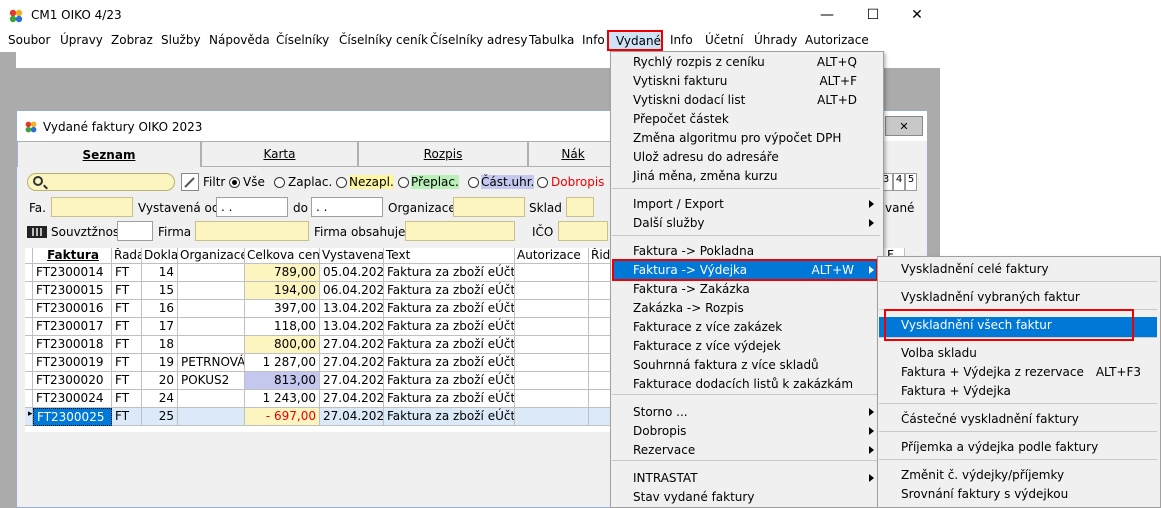 Image resolution: width=1161 pixels, height=508 pixels. Describe the element at coordinates (746, 431) in the screenshot. I see `dropdown-item: Dobropis` at that location.